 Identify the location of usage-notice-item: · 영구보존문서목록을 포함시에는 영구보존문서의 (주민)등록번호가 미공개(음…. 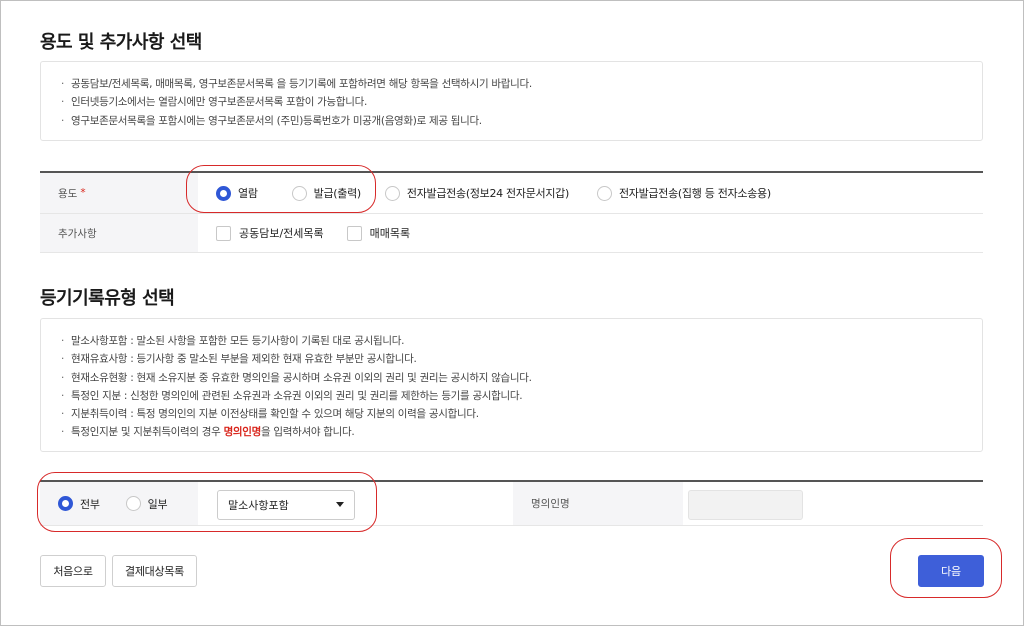
(271, 120).